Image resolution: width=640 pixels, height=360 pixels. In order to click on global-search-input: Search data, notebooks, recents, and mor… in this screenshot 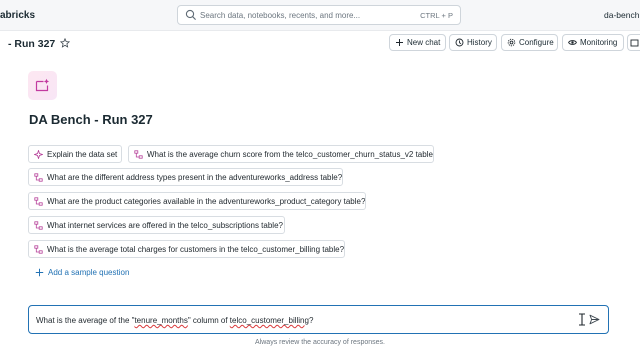, I will do `click(319, 15)`.